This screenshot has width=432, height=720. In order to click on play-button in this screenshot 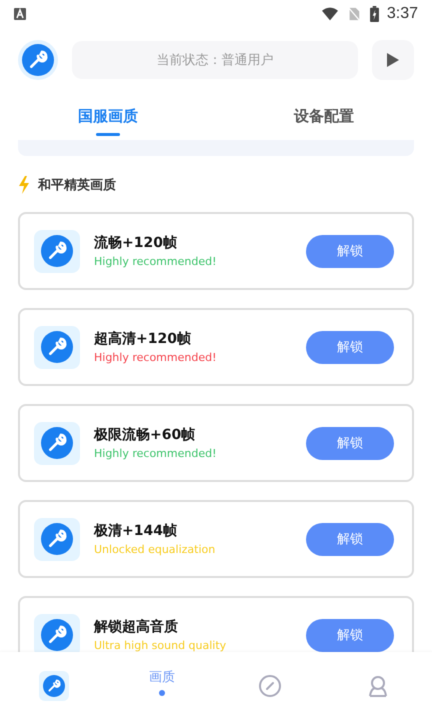, I will do `click(393, 60)`.